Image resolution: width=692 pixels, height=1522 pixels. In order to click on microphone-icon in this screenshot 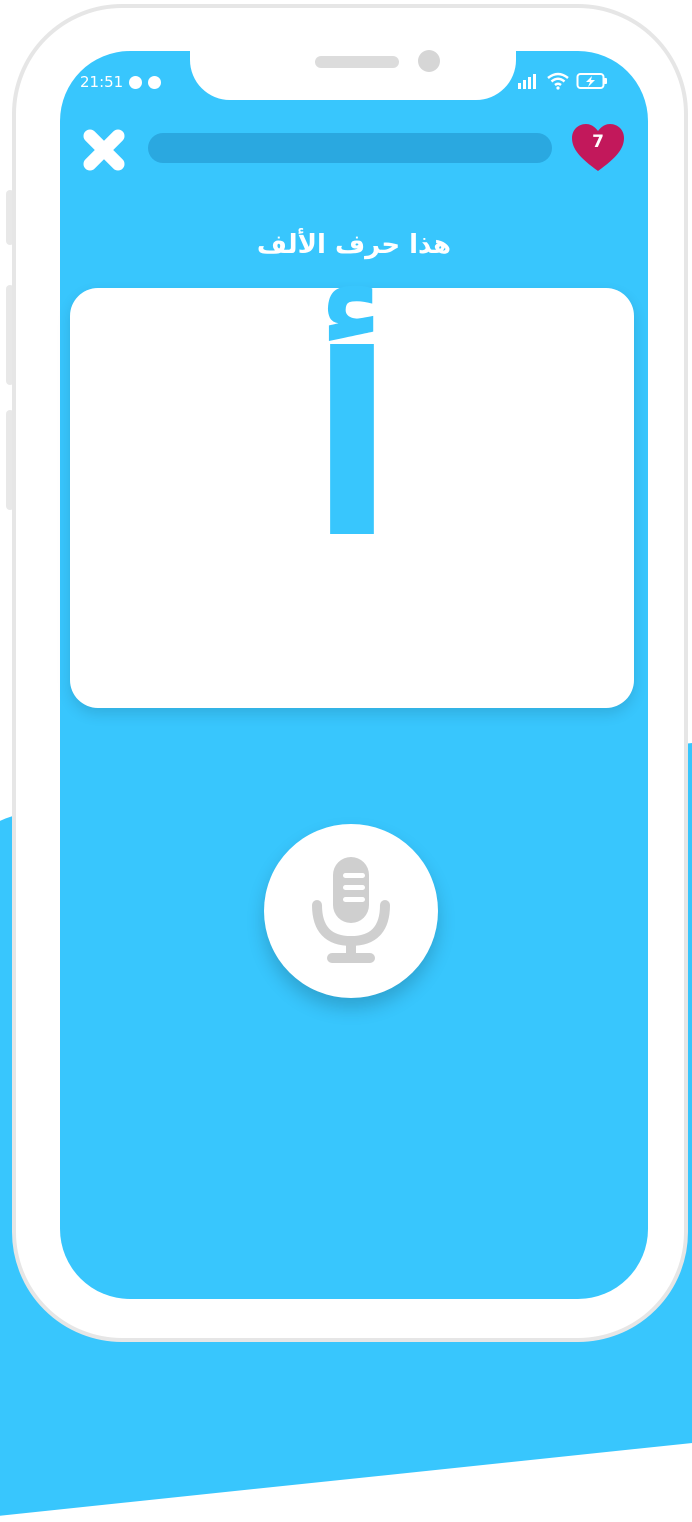, I will do `click(351, 910)`.